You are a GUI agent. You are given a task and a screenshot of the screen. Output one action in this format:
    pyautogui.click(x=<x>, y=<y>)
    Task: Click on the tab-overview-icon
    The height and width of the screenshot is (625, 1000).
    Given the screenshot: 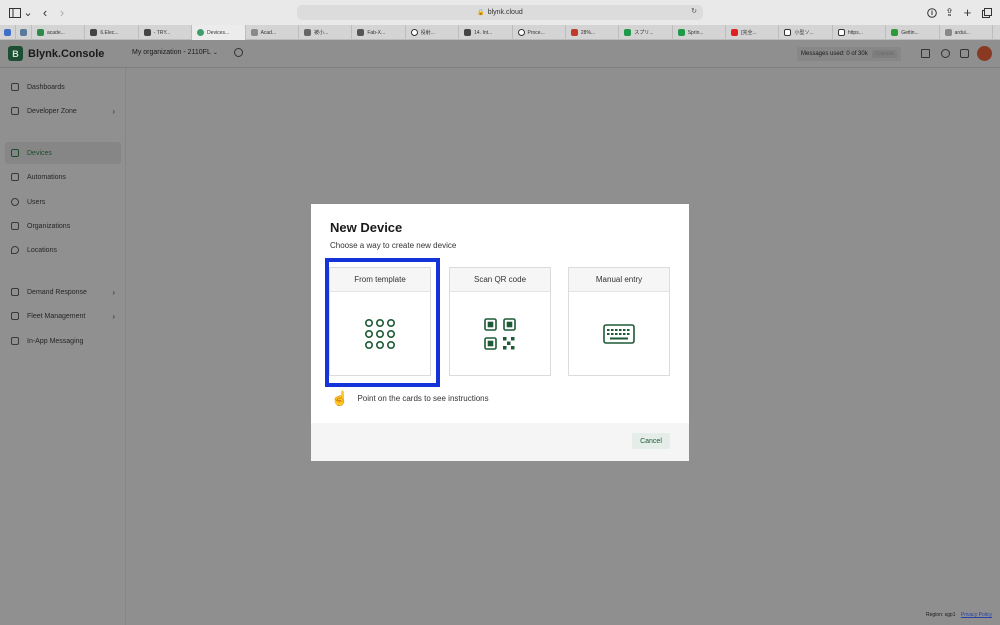 What is the action you would take?
    pyautogui.click(x=986, y=12)
    